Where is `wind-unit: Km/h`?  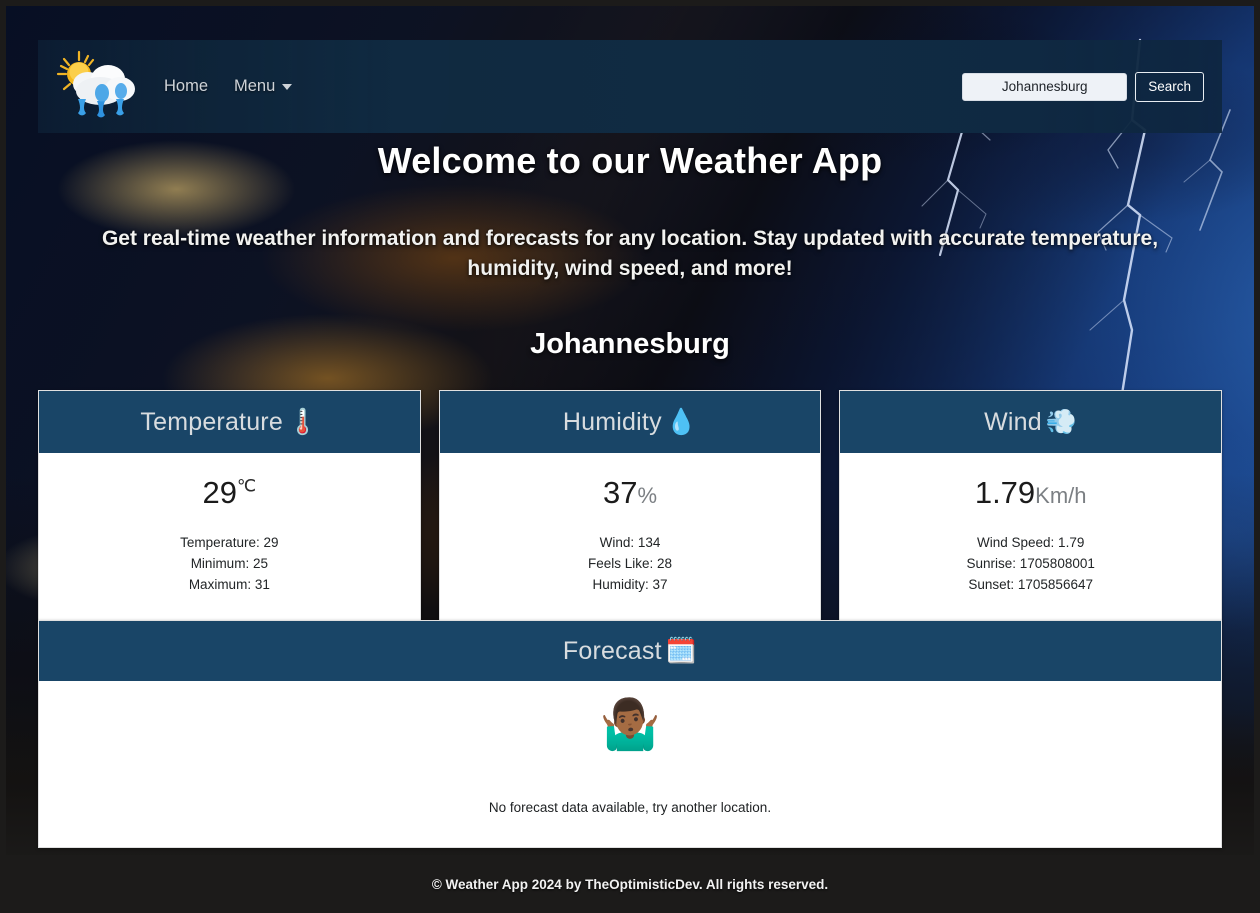
wind-unit: Km/h is located at coordinates (1061, 495).